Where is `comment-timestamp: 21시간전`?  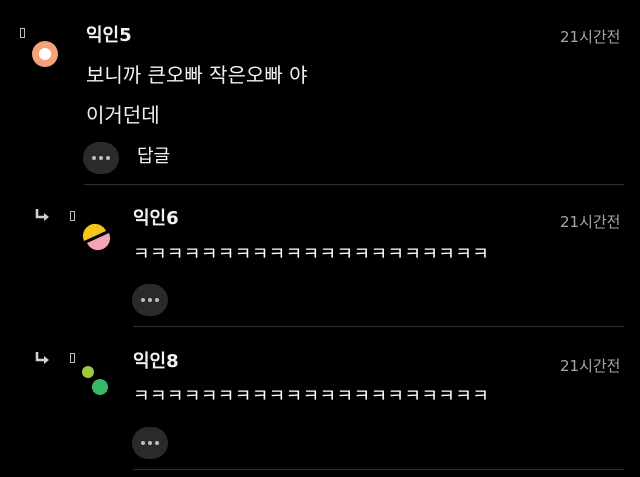
comment-timestamp: 21시간전 is located at coordinates (590, 37).